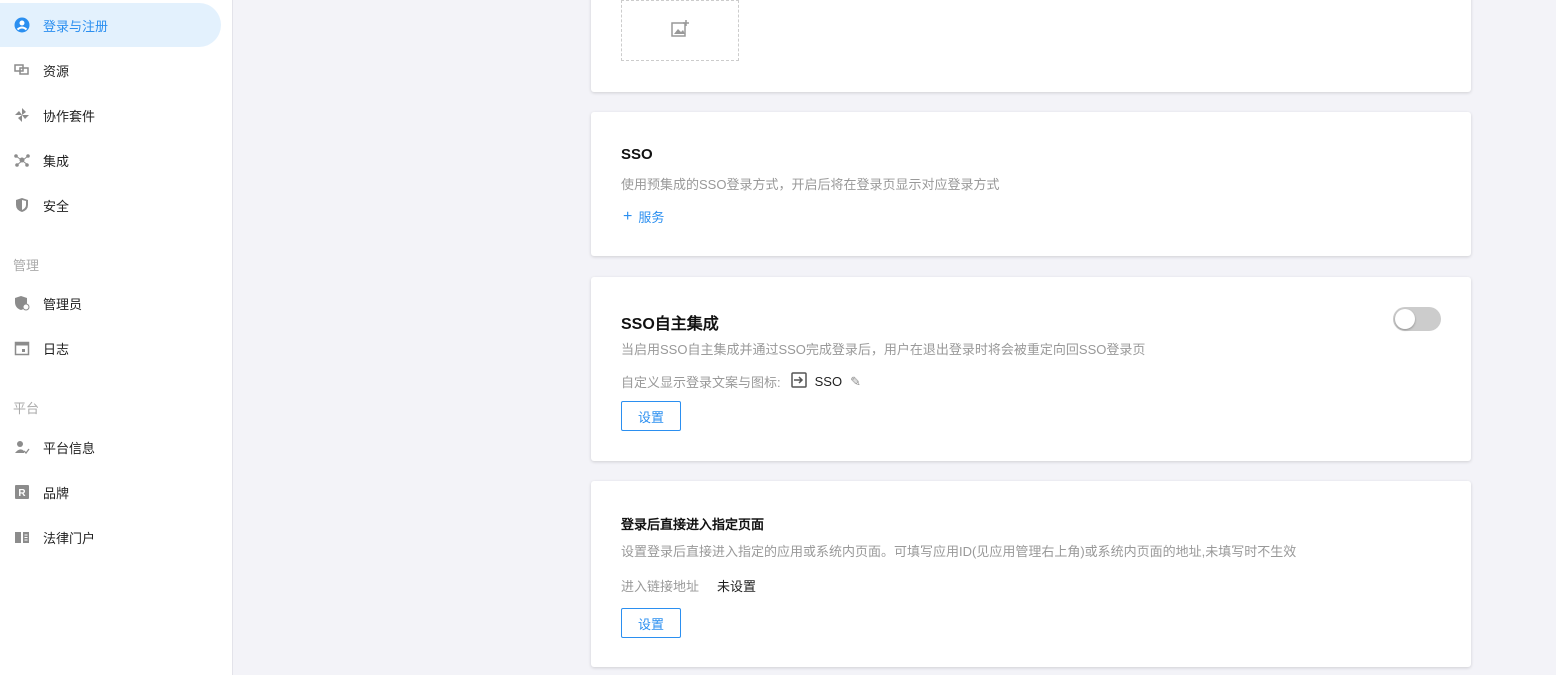 The width and height of the screenshot is (1556, 675). Describe the element at coordinates (110, 160) in the screenshot. I see `sidebar-item-integration: 集成` at that location.